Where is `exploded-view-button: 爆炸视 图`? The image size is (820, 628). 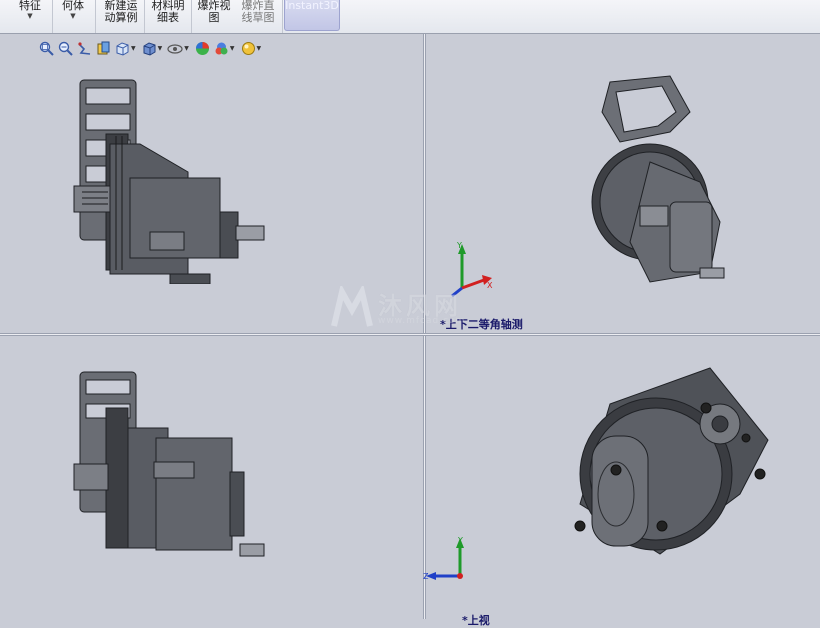
exploded-view-button: 爆炸视 图 is located at coordinates (214, 16).